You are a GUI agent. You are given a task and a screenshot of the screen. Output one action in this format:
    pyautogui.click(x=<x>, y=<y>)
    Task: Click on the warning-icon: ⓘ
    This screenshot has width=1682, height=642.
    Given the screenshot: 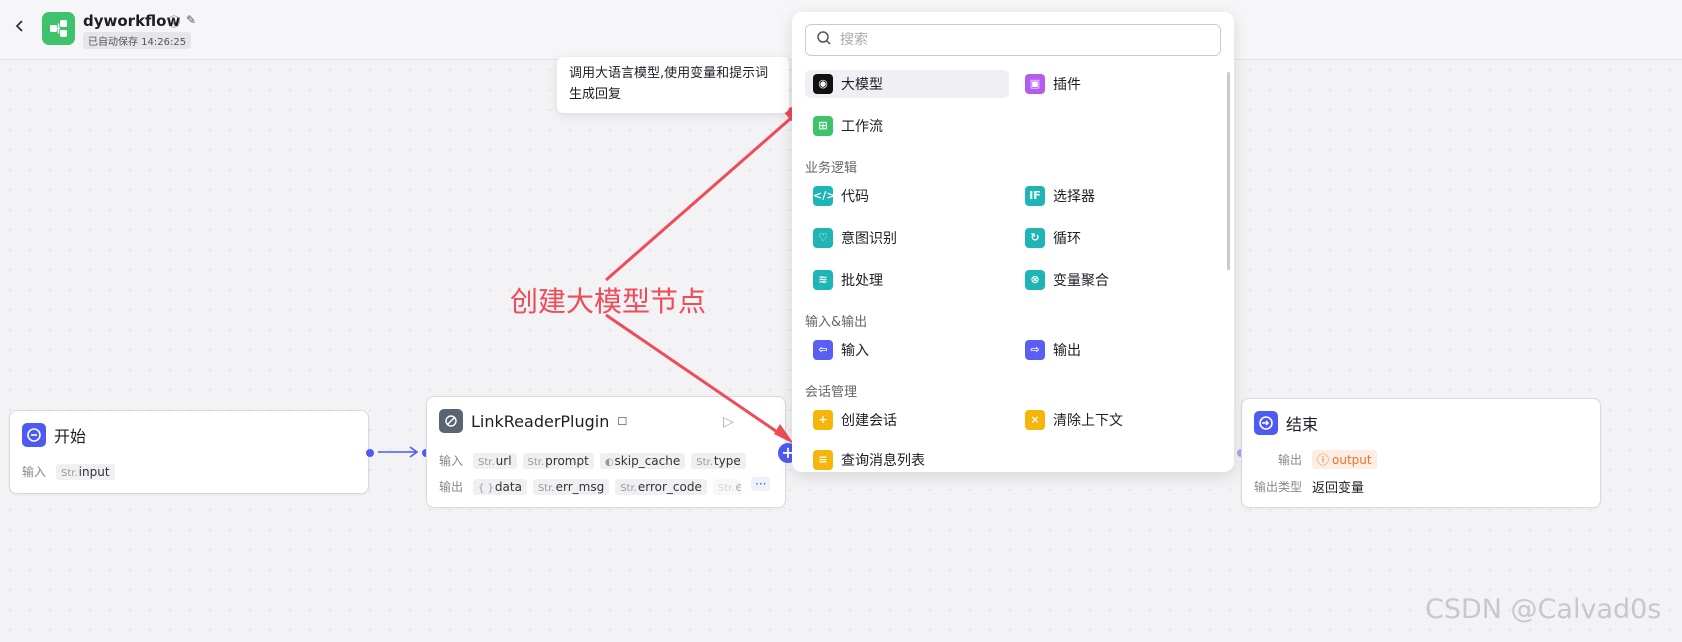 What is the action you would take?
    pyautogui.click(x=1323, y=460)
    